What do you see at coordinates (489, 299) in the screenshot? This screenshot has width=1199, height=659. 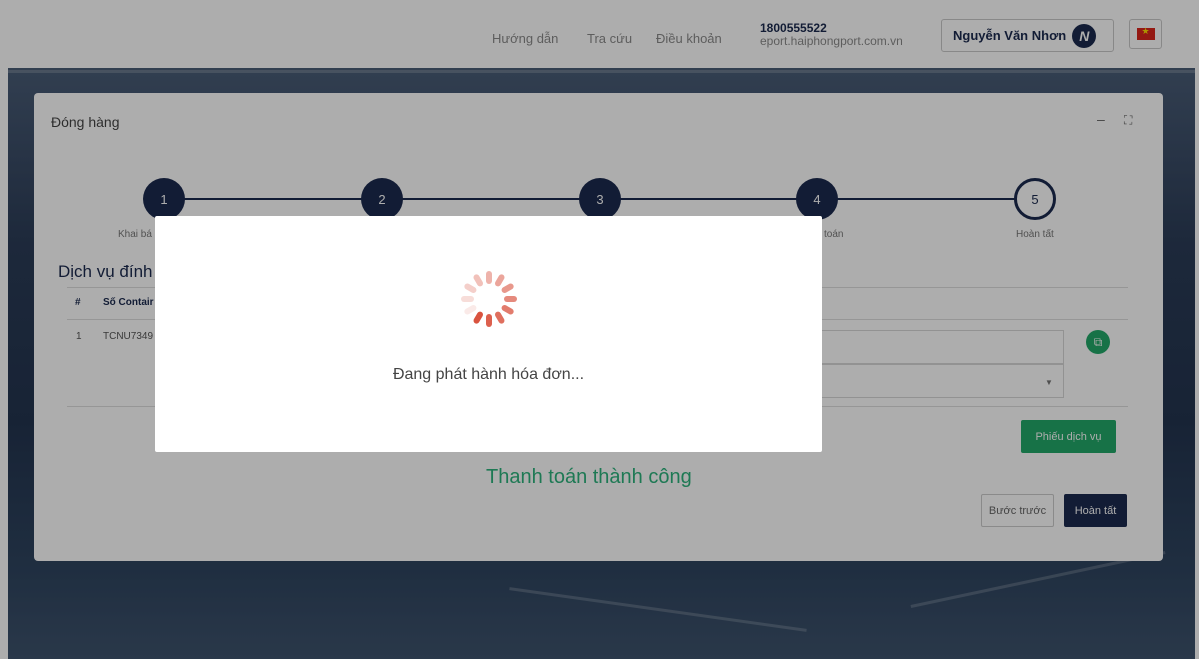 I see `loading-spinner-icon` at bounding box center [489, 299].